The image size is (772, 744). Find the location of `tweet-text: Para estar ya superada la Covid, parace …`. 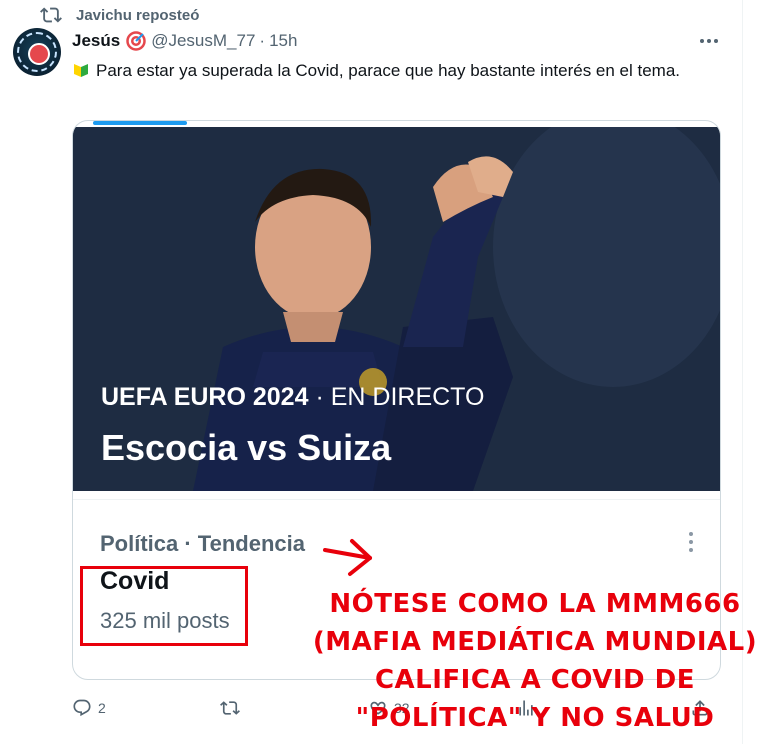

tweet-text: Para estar ya superada la Covid, parace … is located at coordinates (392, 71).